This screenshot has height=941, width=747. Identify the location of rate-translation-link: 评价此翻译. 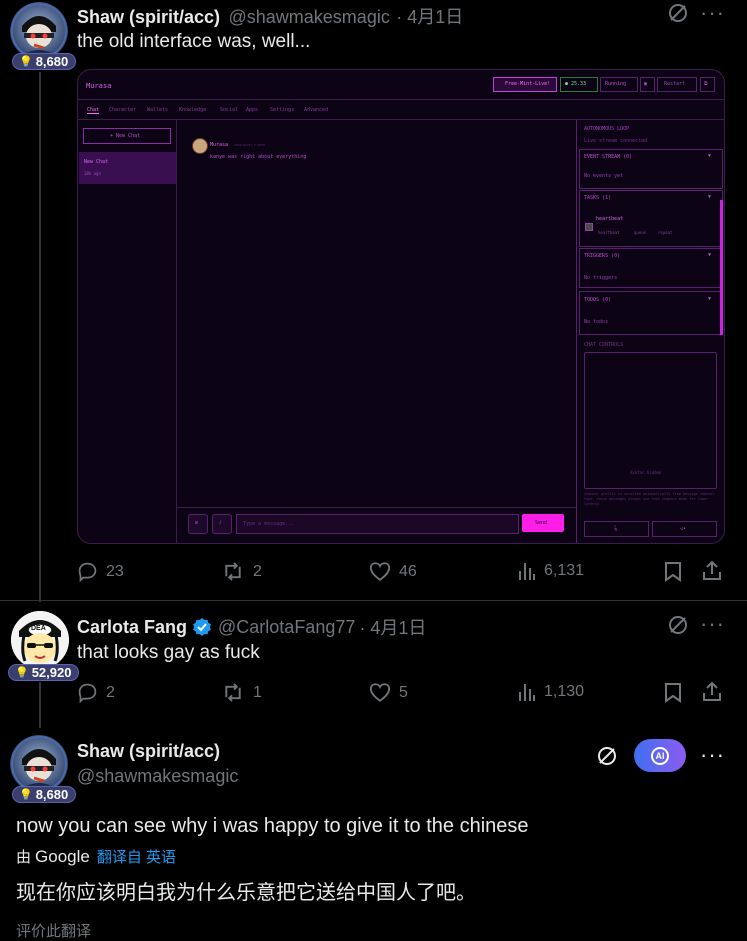
(53, 930).